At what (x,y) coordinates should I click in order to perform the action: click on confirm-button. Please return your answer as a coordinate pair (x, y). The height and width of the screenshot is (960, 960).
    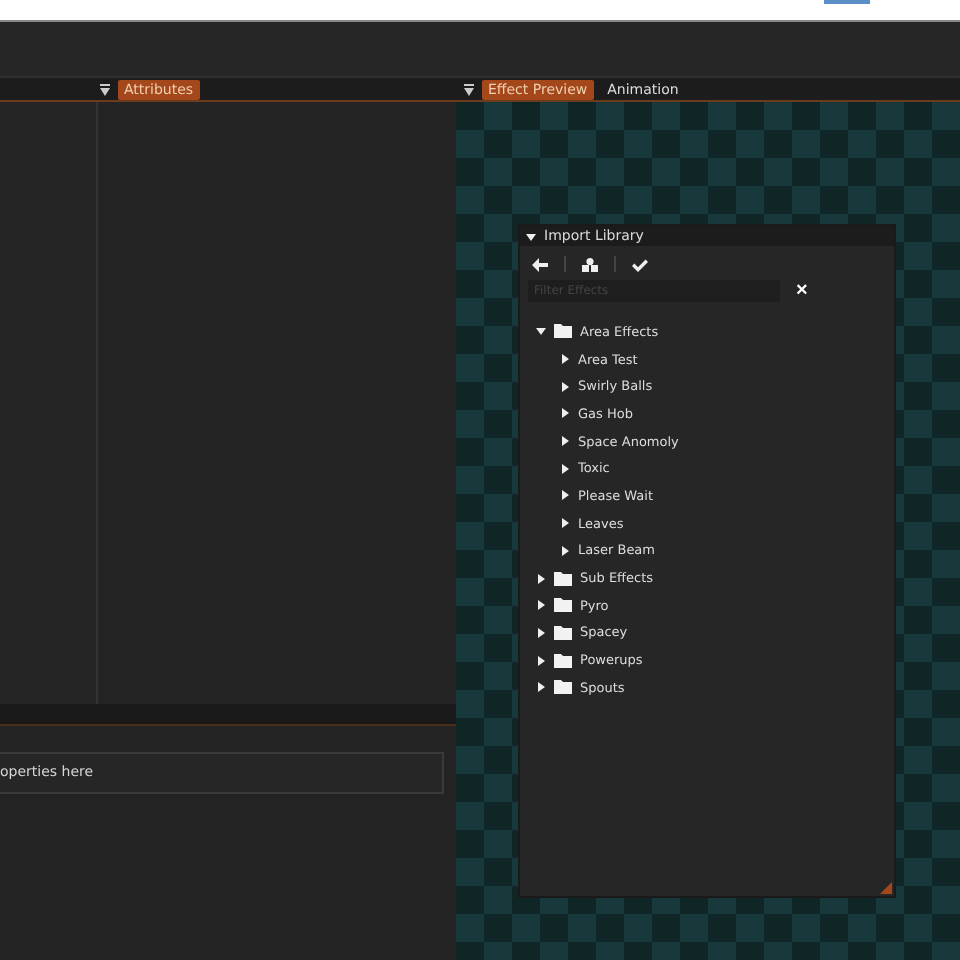
    Looking at the image, I should click on (640, 264).